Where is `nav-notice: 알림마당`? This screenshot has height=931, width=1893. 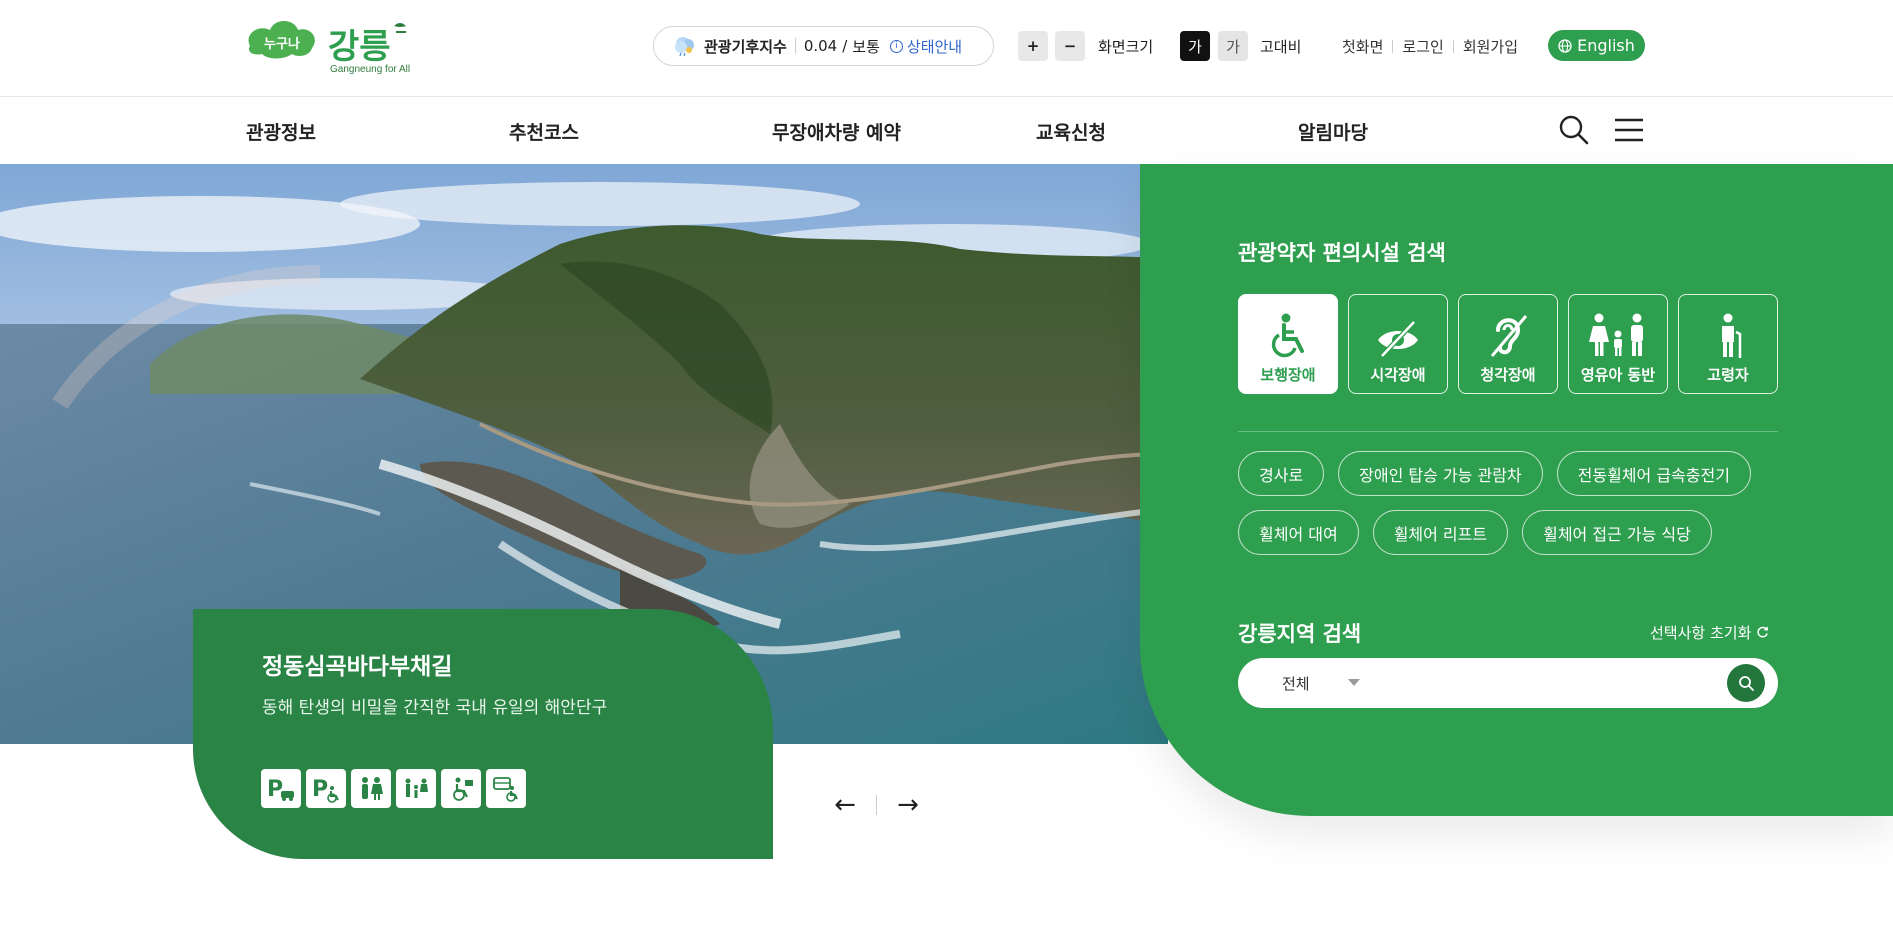
nav-notice: 알림마당 is located at coordinates (1333, 131).